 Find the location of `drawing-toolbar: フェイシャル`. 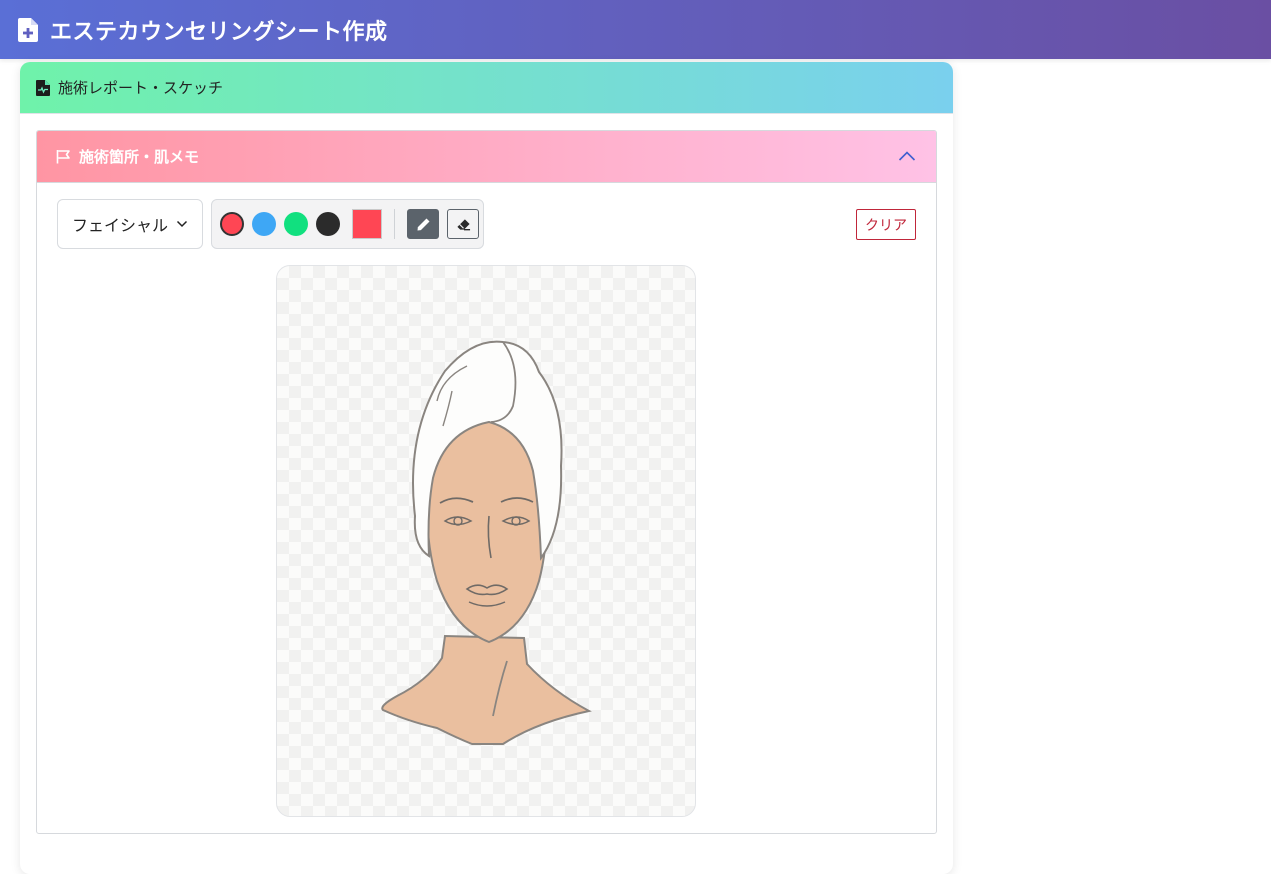

drawing-toolbar: フェイシャル is located at coordinates (270, 224).